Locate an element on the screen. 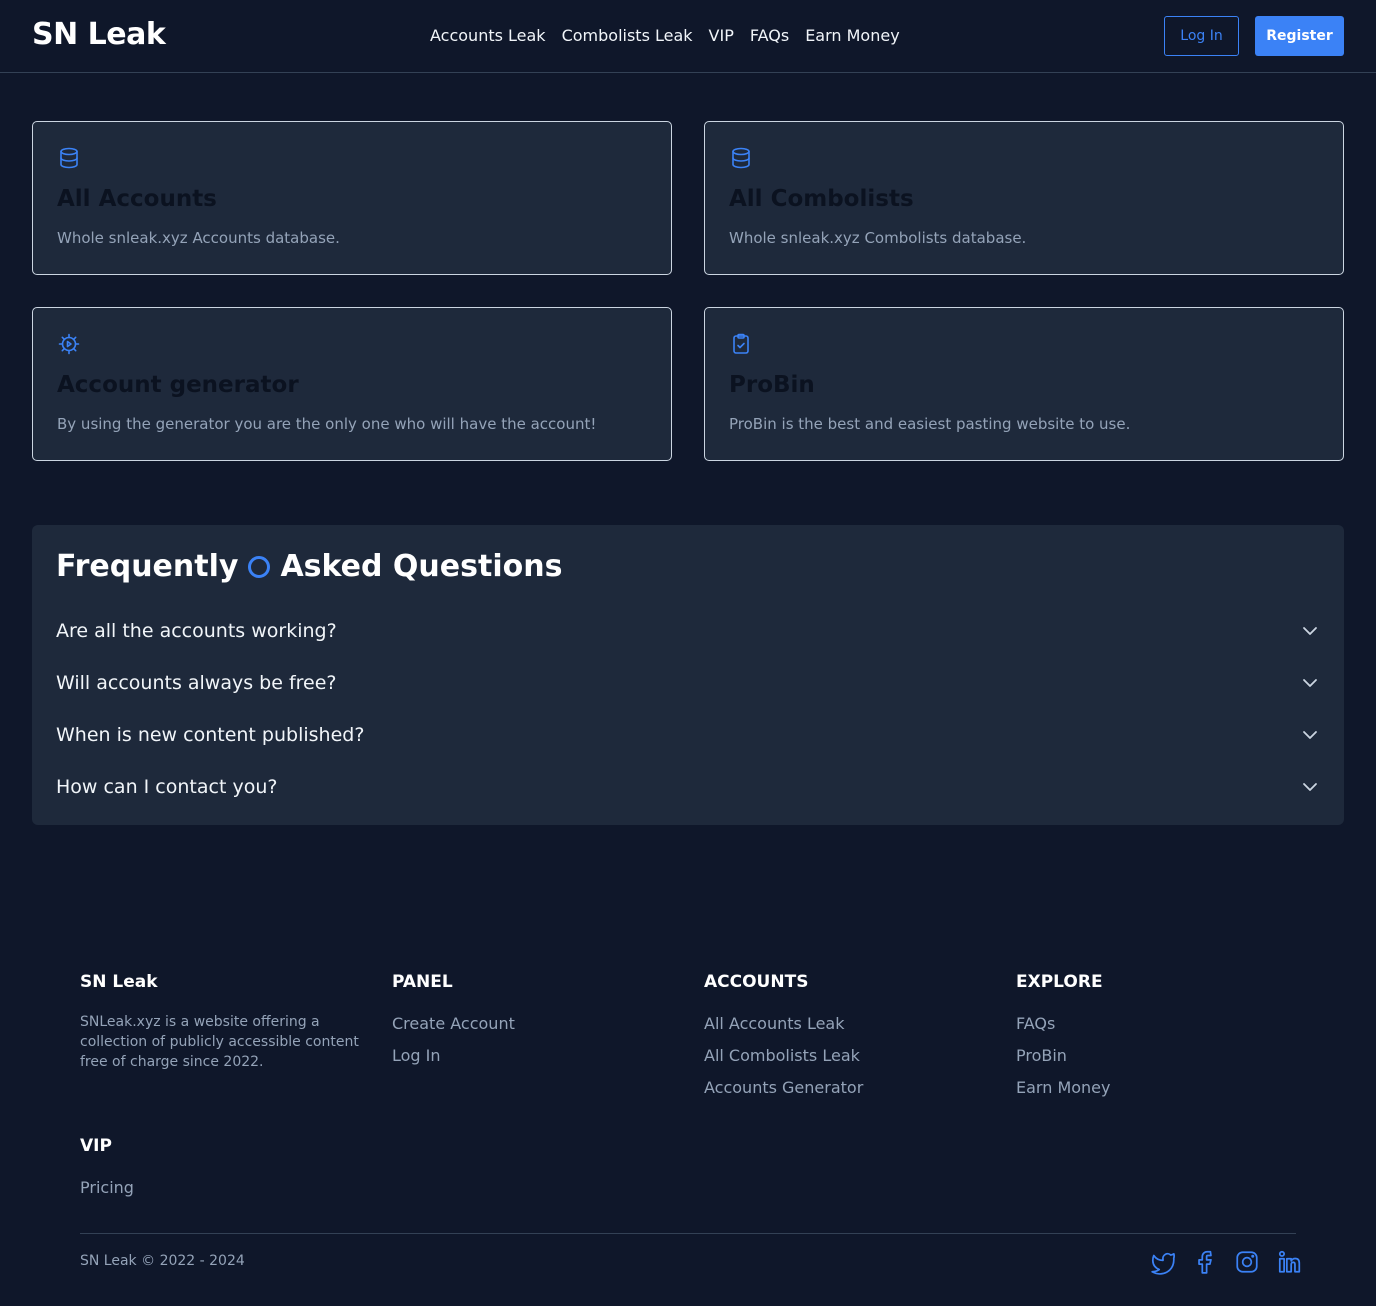 This screenshot has width=1376, height=1306. faq-question: When is new content published? is located at coordinates (210, 735).